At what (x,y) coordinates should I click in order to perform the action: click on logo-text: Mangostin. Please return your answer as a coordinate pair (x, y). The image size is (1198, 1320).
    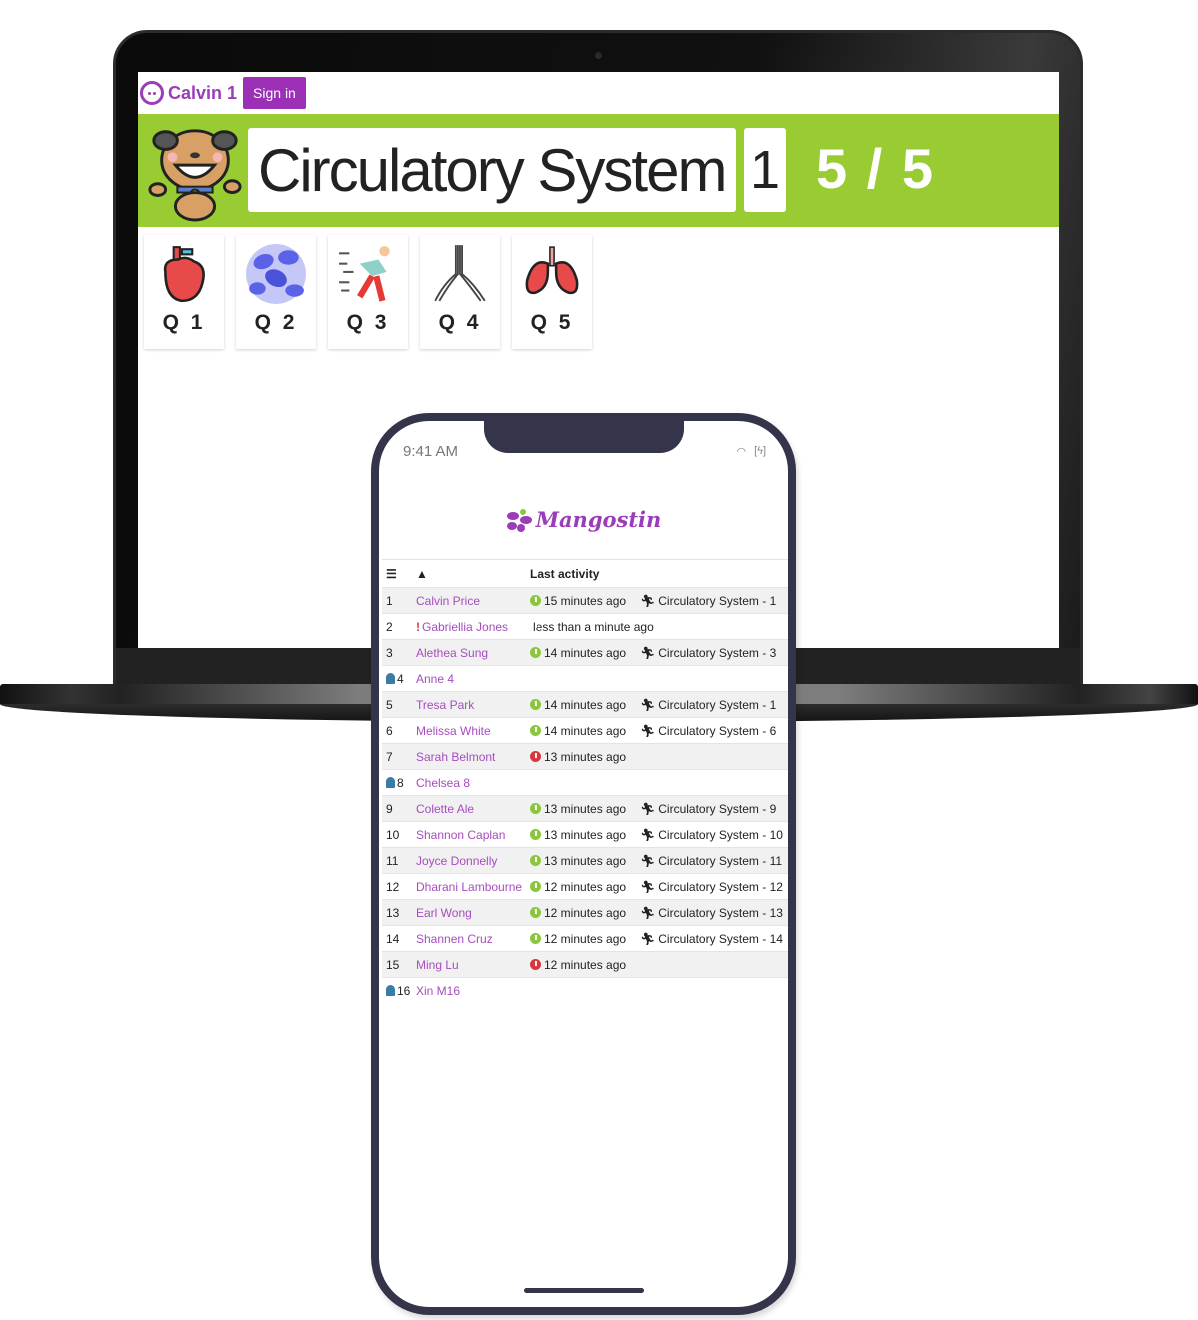
    Looking at the image, I should click on (598, 519).